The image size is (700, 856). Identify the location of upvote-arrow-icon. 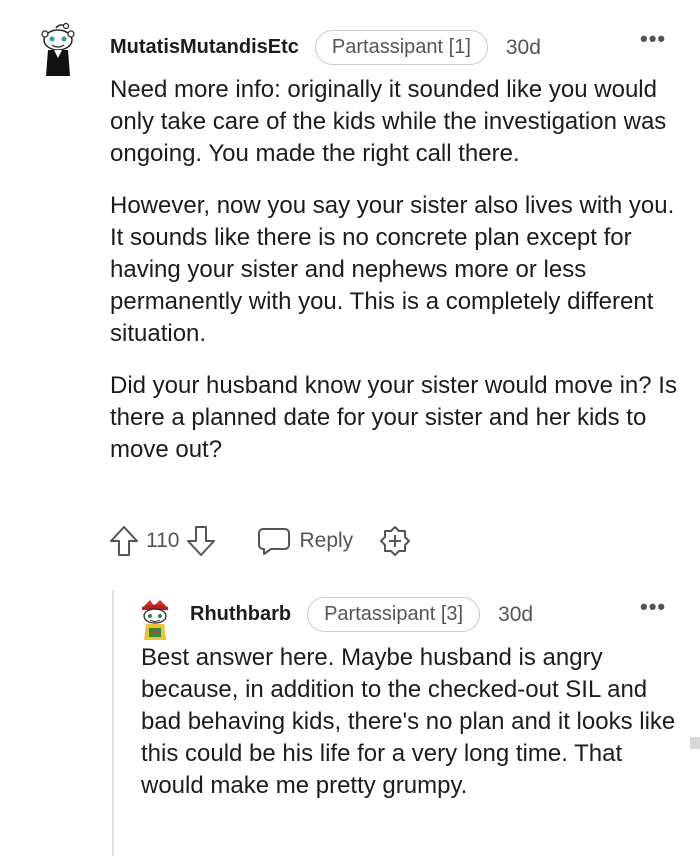
(124, 541).